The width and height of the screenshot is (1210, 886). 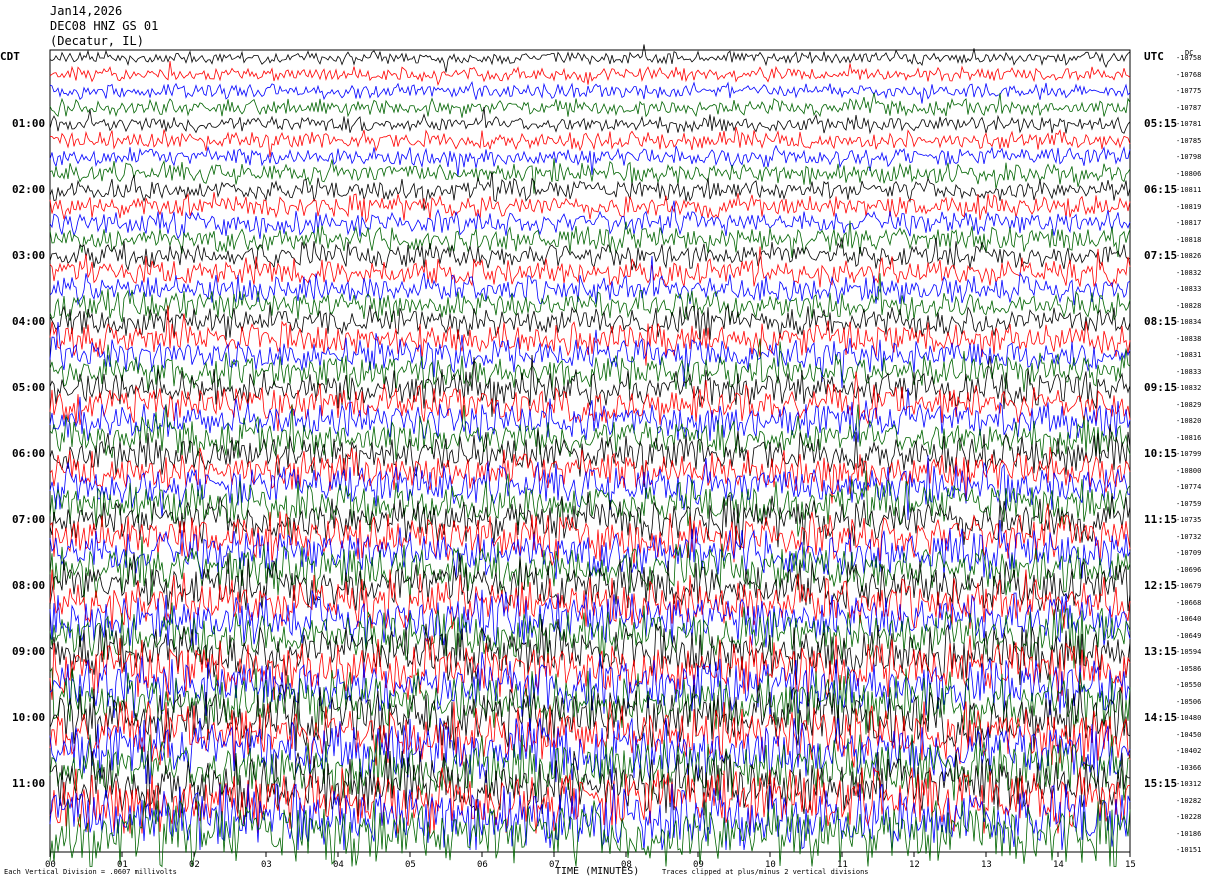 I want to click on dc-offset-39: -10506, so click(x=1189, y=701).